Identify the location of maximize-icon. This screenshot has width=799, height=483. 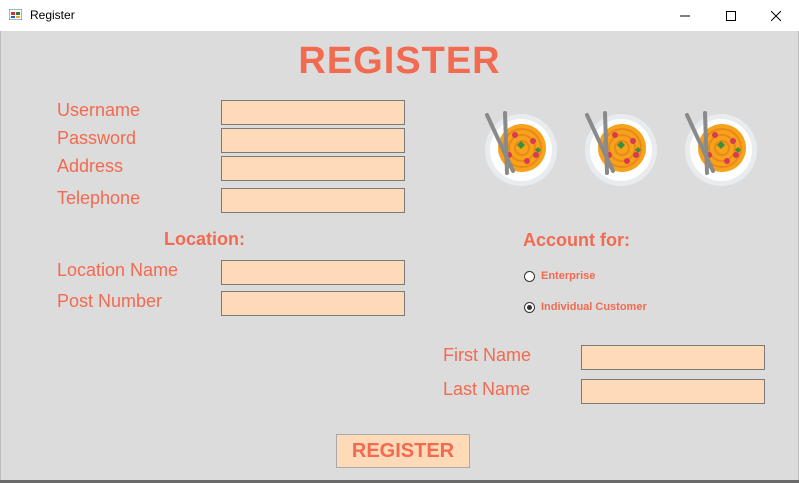
(731, 15).